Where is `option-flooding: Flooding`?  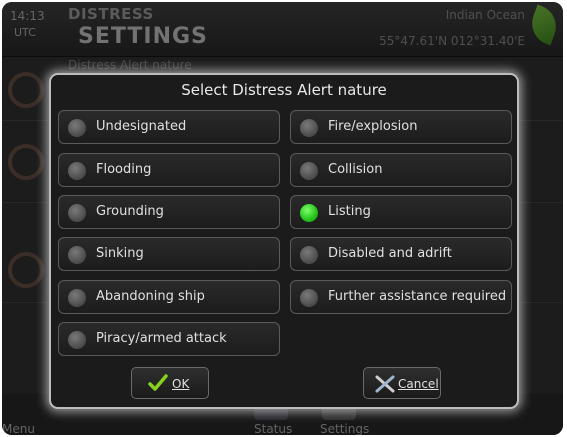
option-flooding: Flooding is located at coordinates (169, 170).